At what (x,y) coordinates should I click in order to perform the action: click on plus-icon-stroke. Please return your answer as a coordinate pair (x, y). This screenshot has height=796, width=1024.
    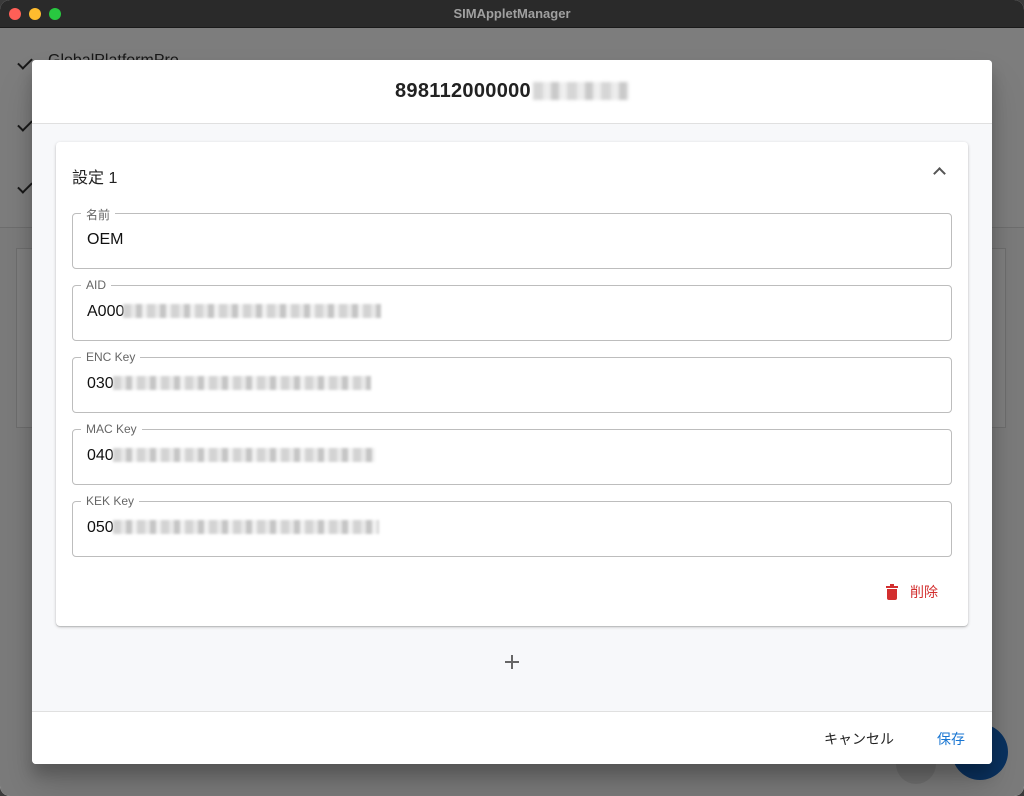
    Looking at the image, I should click on (512, 662).